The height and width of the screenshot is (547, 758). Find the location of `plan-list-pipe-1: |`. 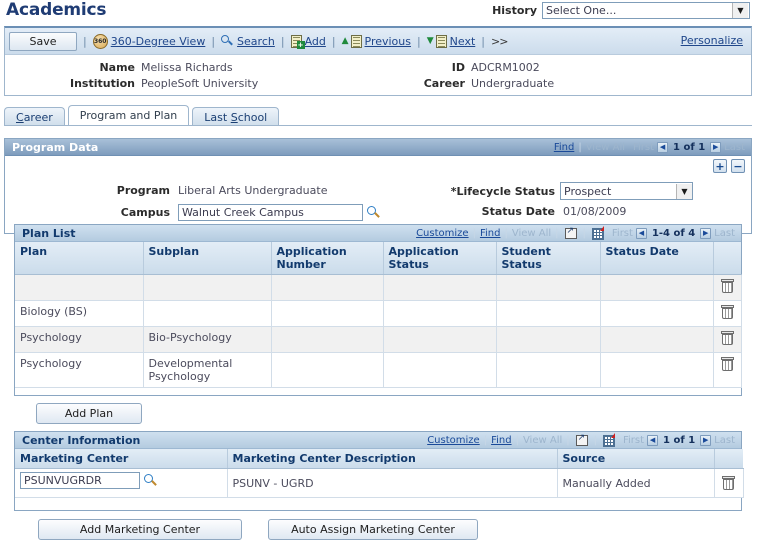

plan-list-pipe-1: | is located at coordinates (474, 233).